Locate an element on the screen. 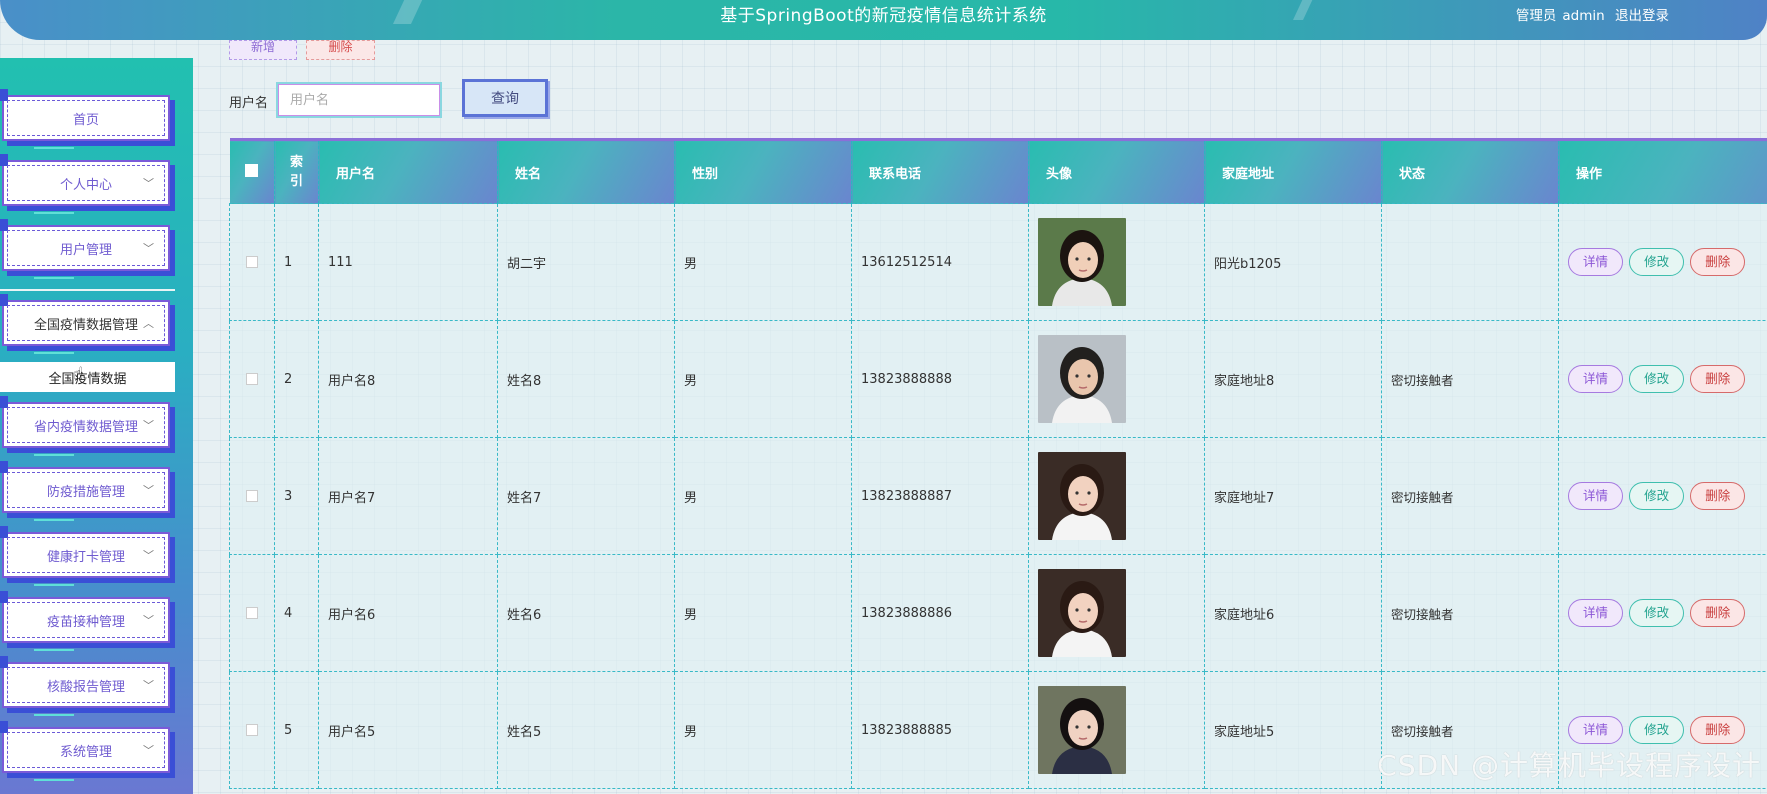 The width and height of the screenshot is (1767, 794). cell-index: 2 is located at coordinates (296, 379).